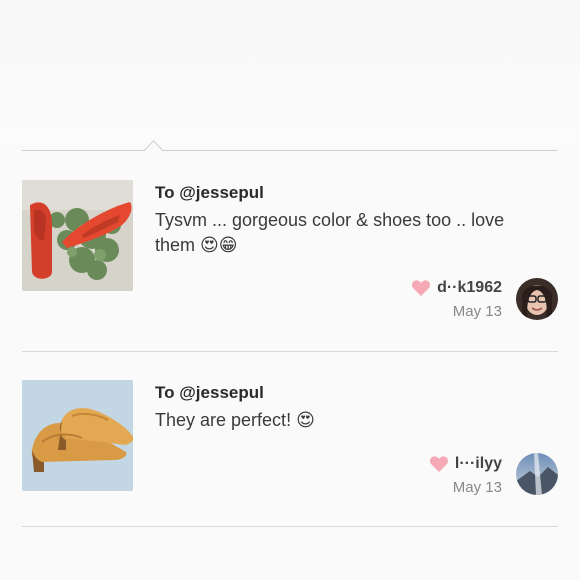 This screenshot has width=580, height=580. I want to click on username-link: d··k1962, so click(469, 288).